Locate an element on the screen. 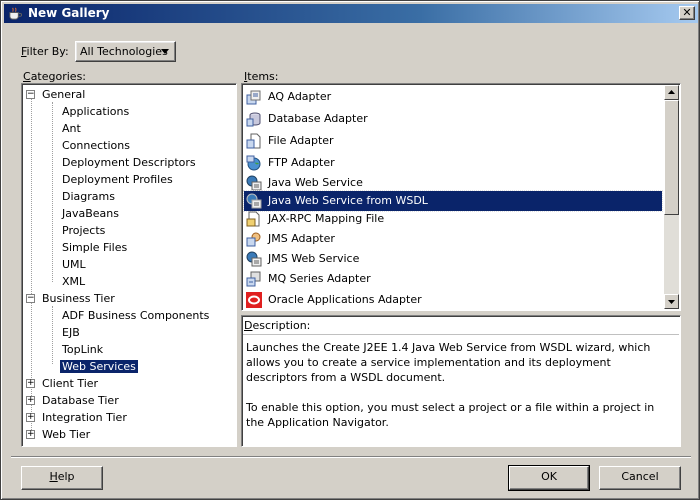  tree-item-label: XML is located at coordinates (74, 281).